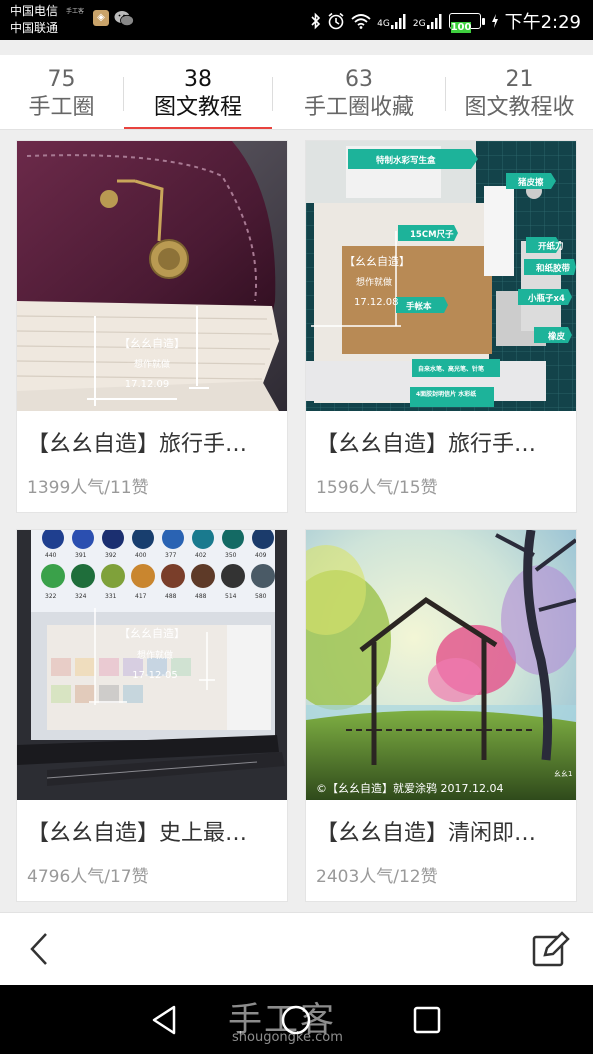  What do you see at coordinates (519, 107) in the screenshot?
I see `tab-label: 图文教程收` at bounding box center [519, 107].